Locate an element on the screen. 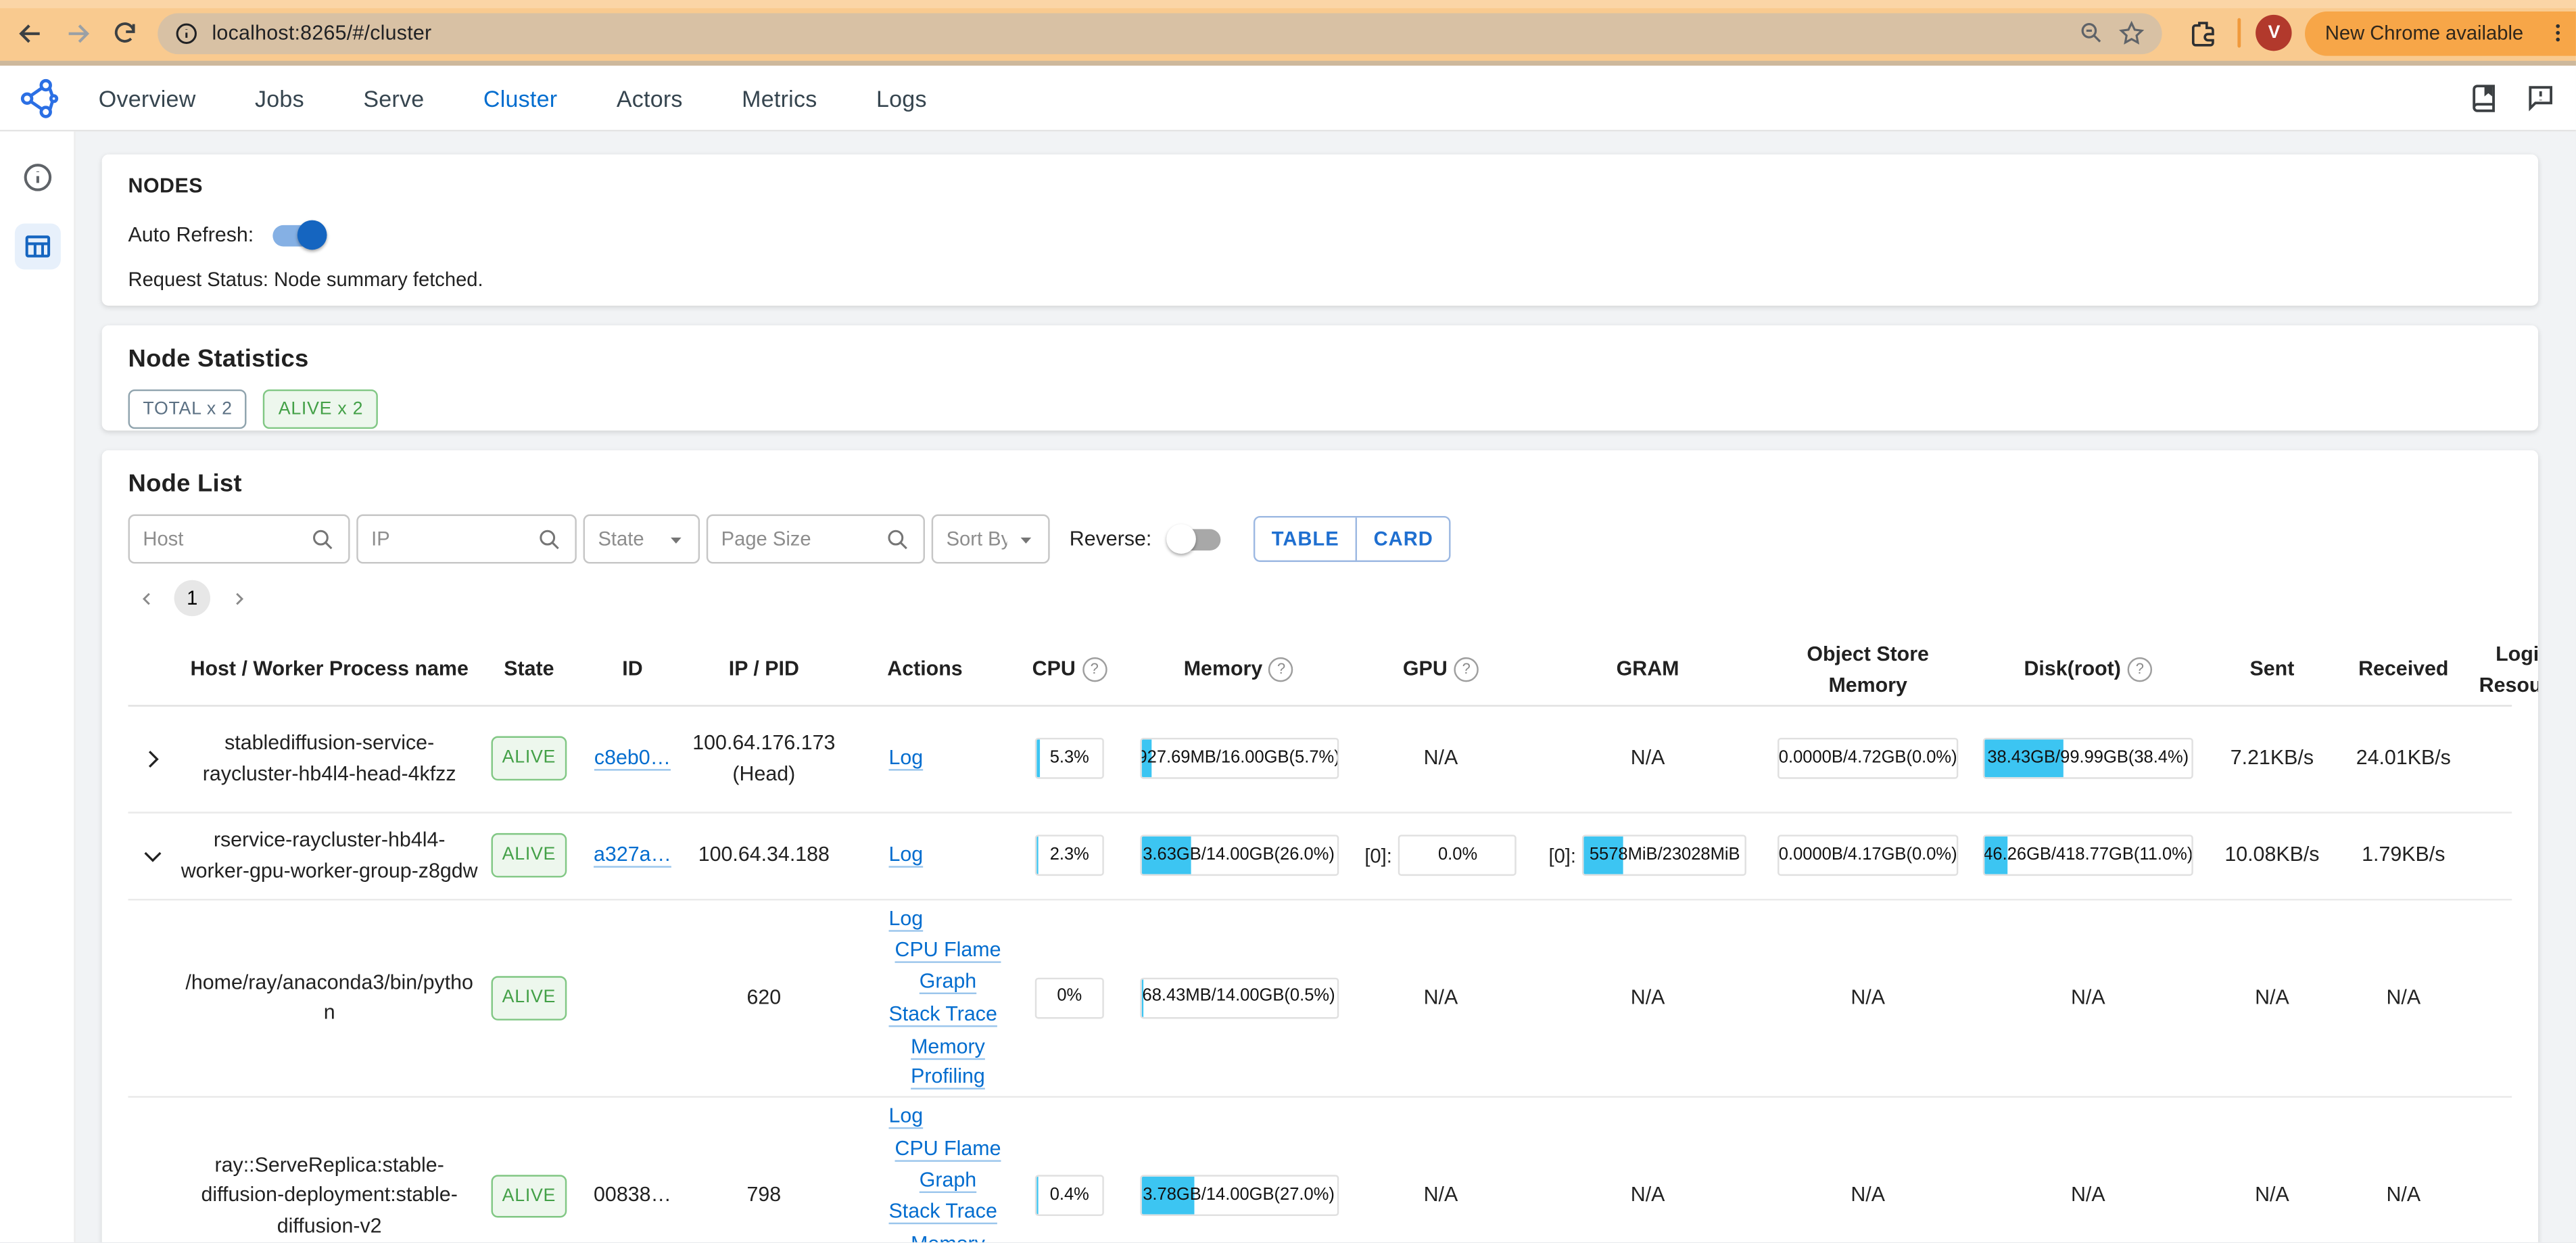 The width and height of the screenshot is (2576, 1243). update-chrome-button: New Chrome available is located at coordinates (2440, 32).